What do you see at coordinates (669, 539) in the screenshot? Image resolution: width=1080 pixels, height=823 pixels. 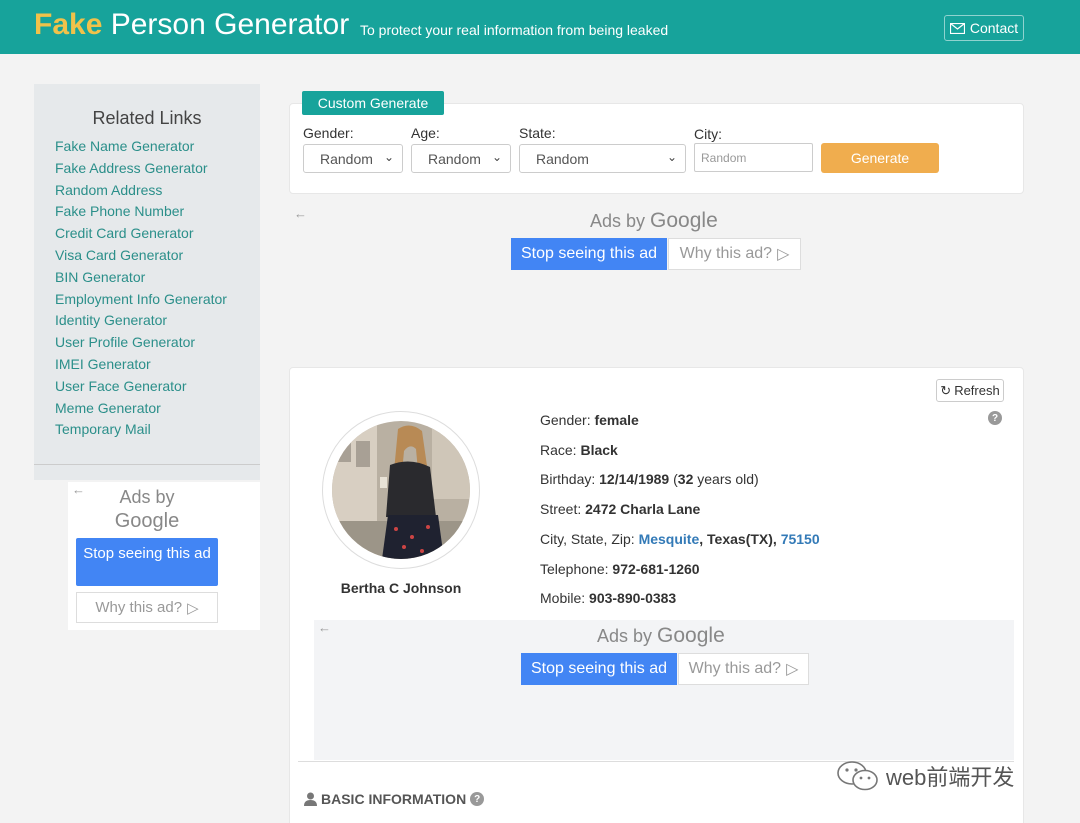 I see `city-link: Mesquite` at bounding box center [669, 539].